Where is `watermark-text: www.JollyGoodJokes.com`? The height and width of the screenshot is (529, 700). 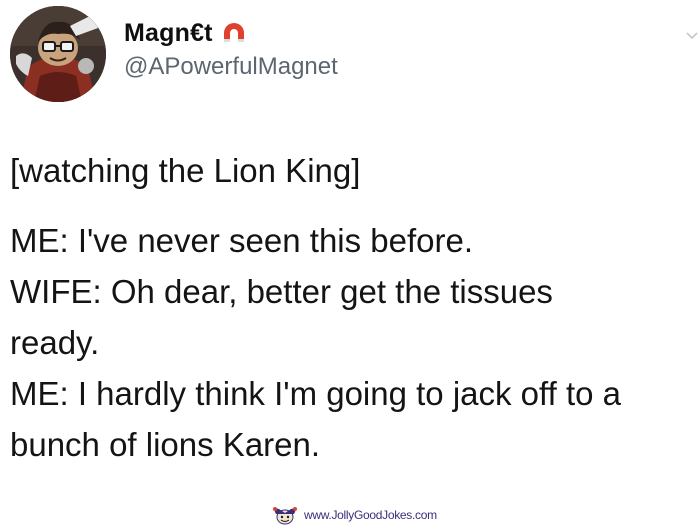
watermark-text: www.JollyGoodJokes.com is located at coordinates (370, 515).